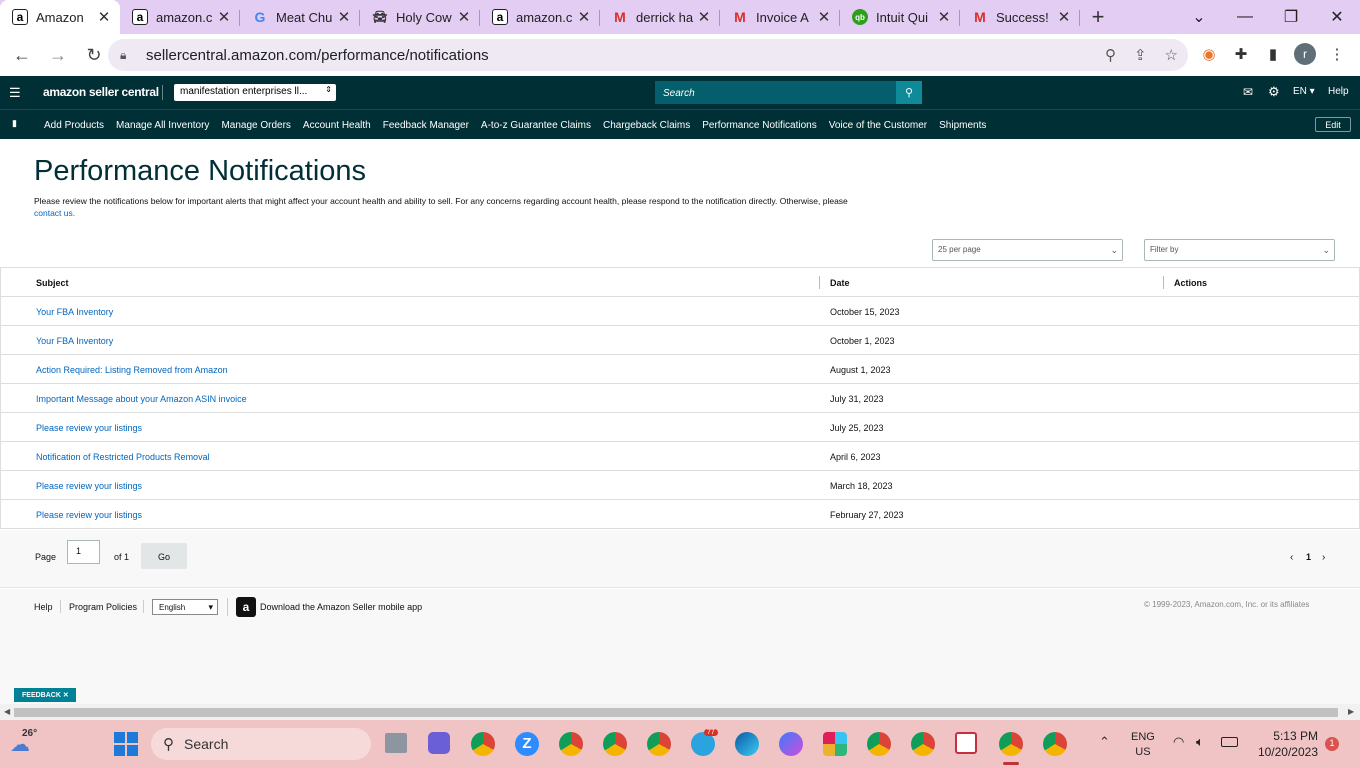 The width and height of the screenshot is (1360, 768). I want to click on nav-item: Shipments, so click(962, 125).